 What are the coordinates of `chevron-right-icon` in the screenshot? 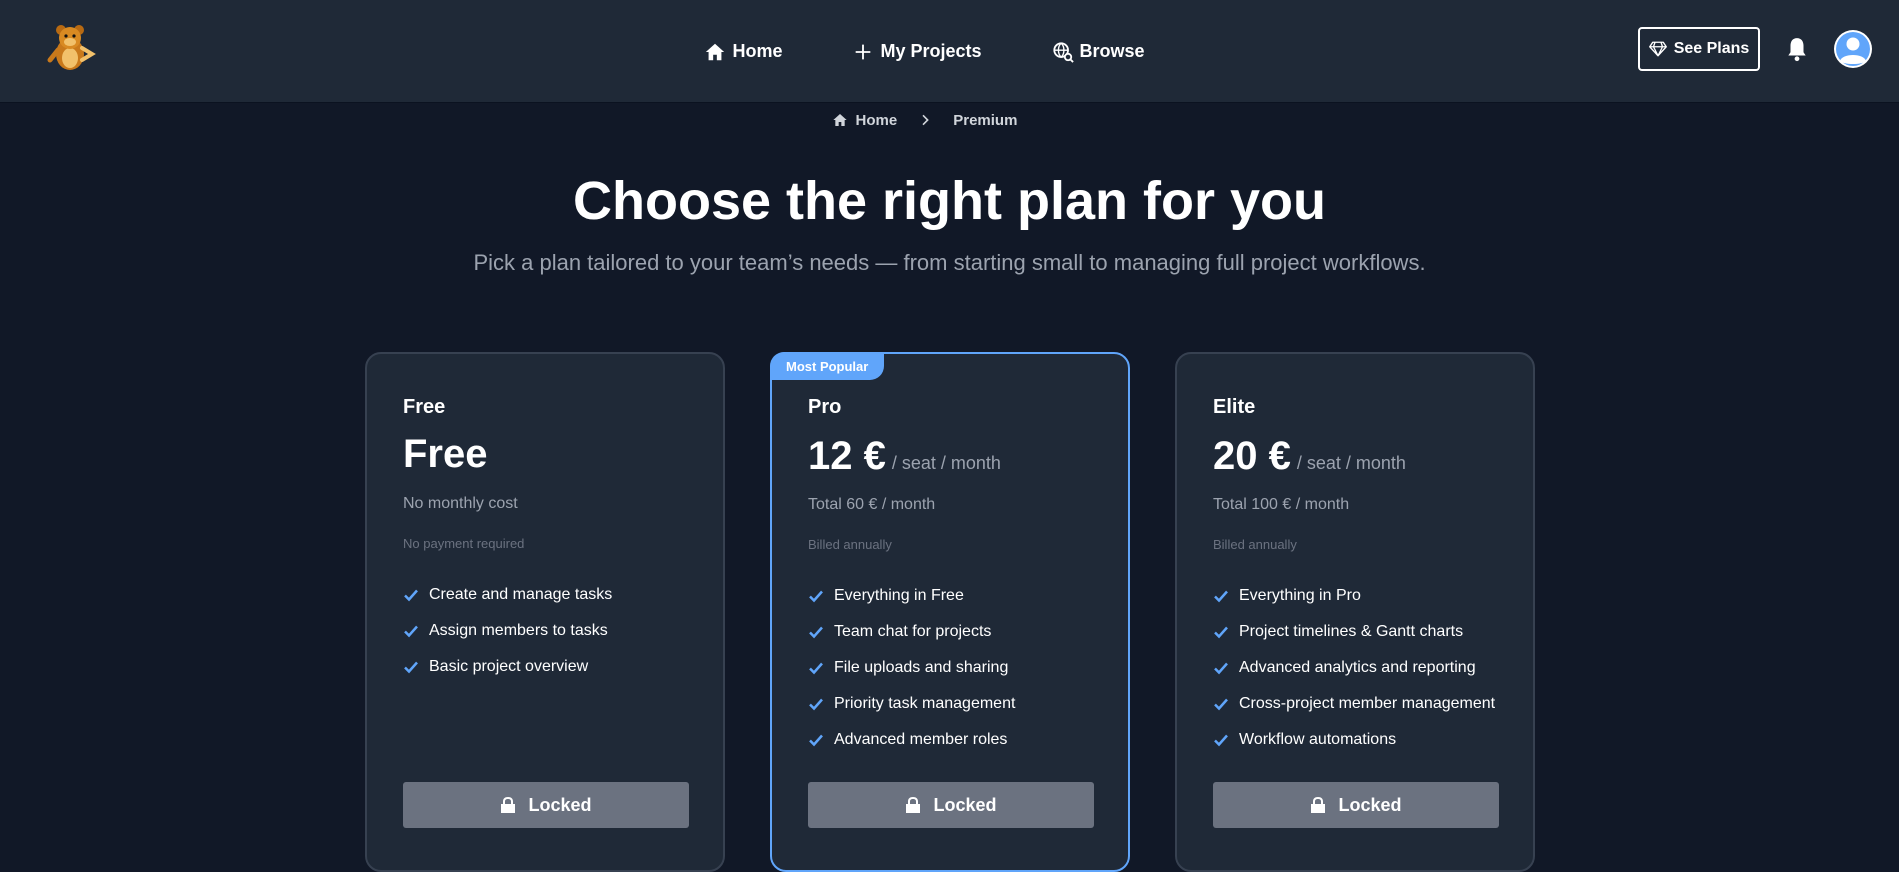 It's located at (926, 120).